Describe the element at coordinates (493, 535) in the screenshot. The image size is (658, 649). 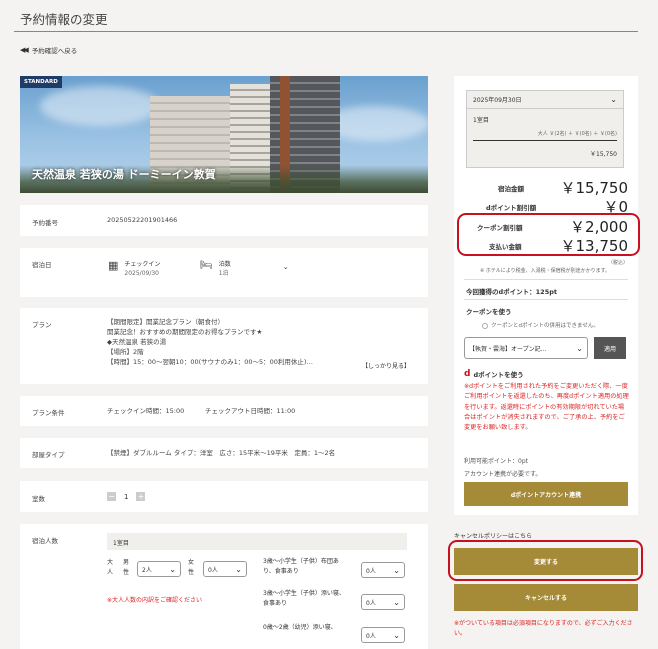
I see `cancel-policy-link: キャンセルポリシーはこちら` at that location.